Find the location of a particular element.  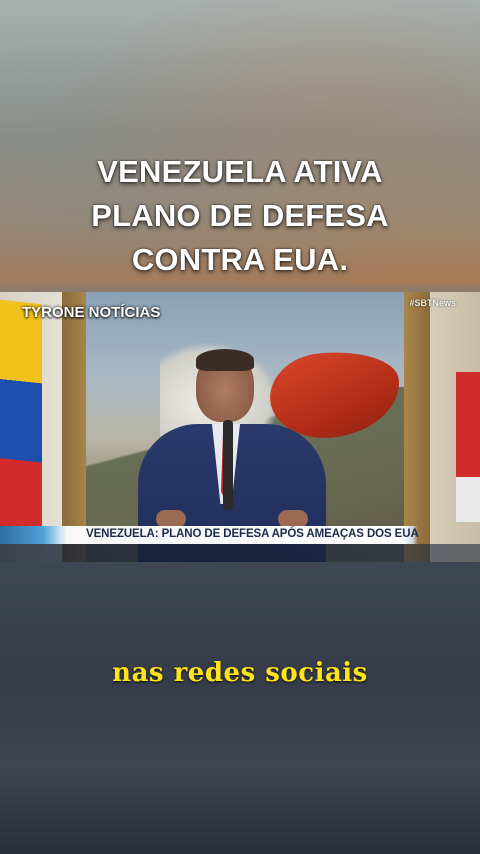

subtitle-caption: nas redes sociais is located at coordinates (240, 673).